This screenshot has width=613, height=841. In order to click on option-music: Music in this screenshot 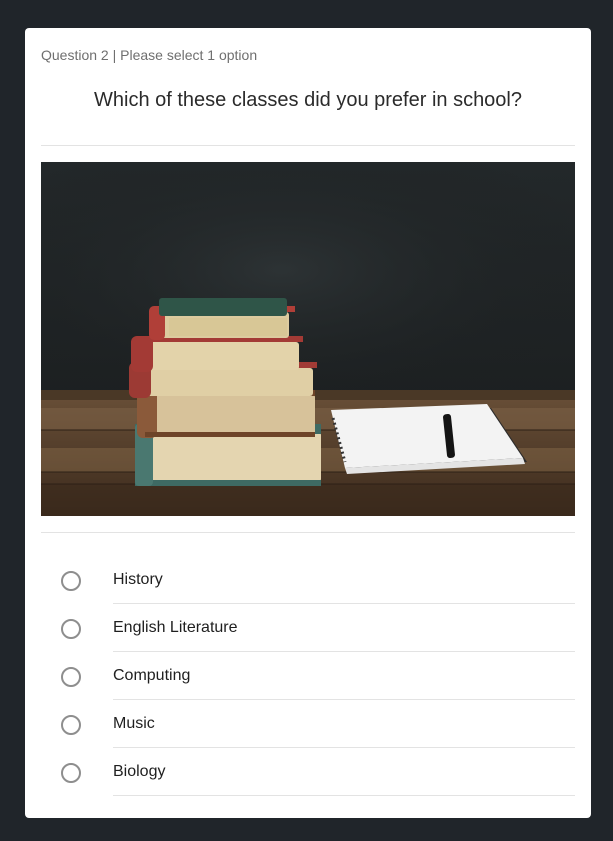, I will do `click(308, 724)`.